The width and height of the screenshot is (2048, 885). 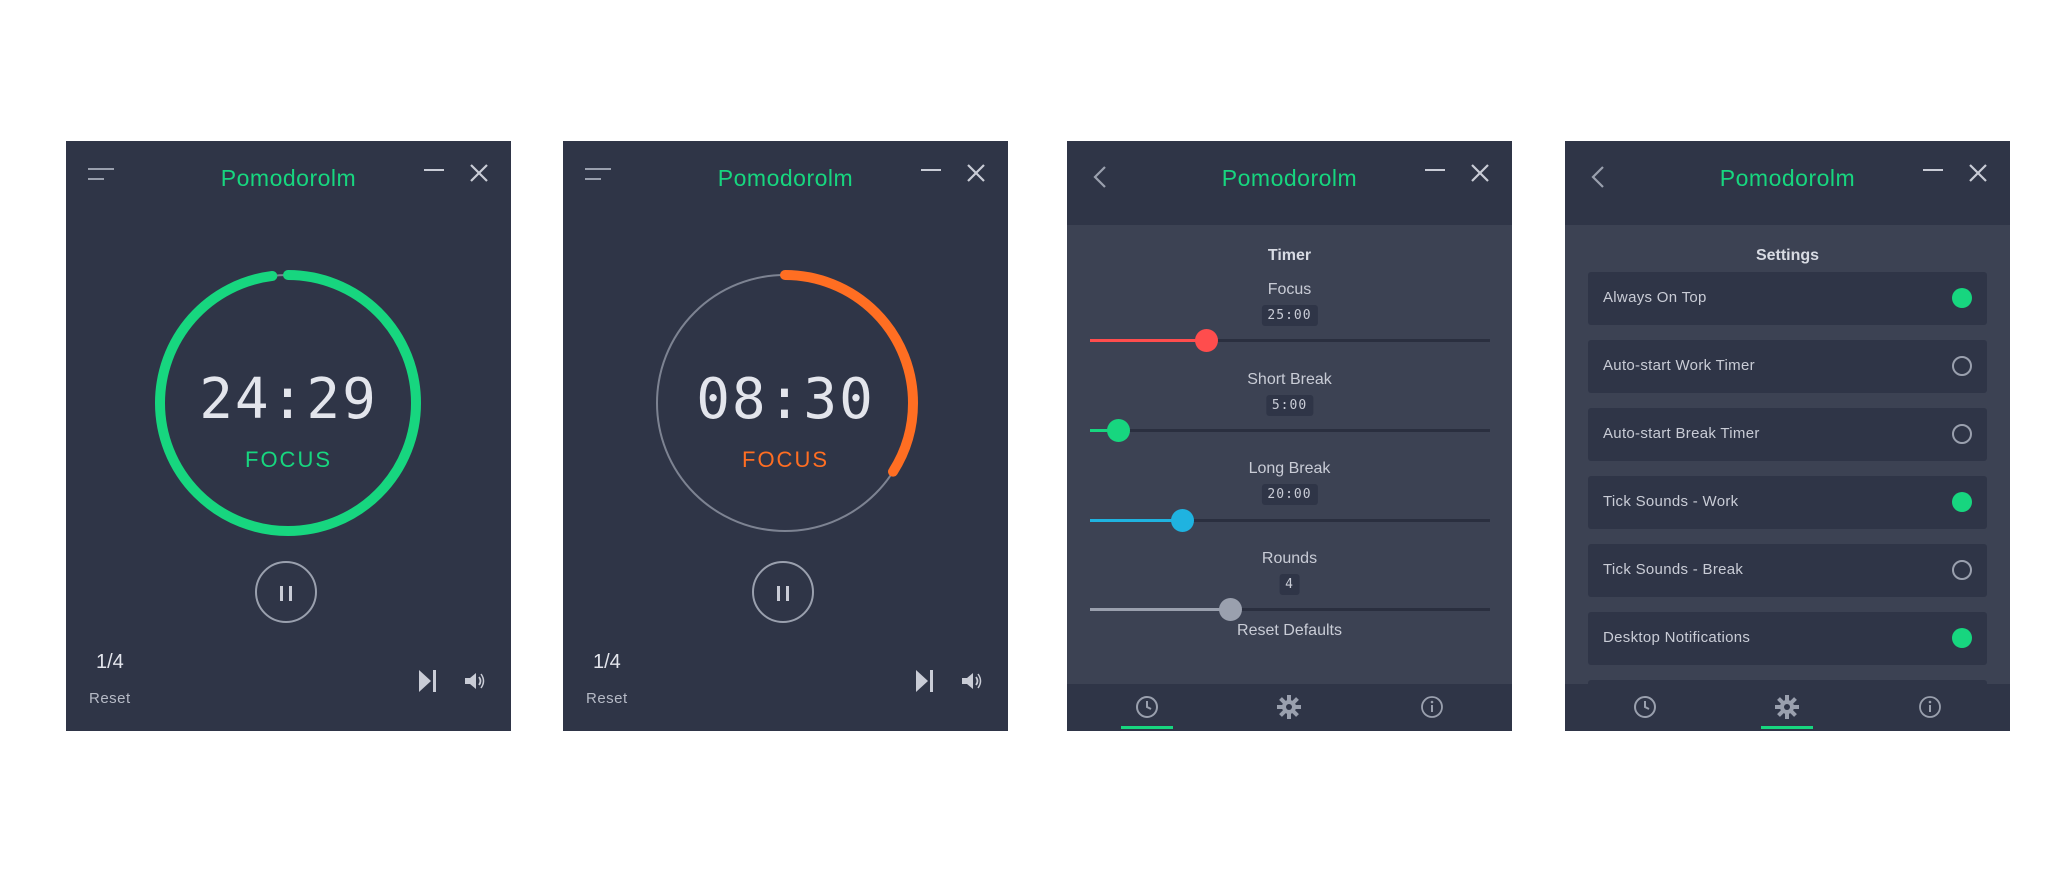 I want to click on setting-label: Tick Sounds - Break, so click(x=1673, y=569).